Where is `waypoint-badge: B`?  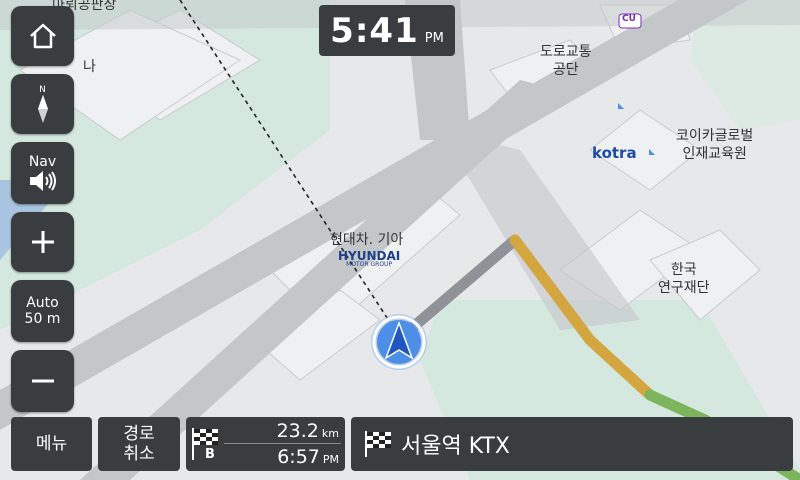
waypoint-badge: B is located at coordinates (210, 454).